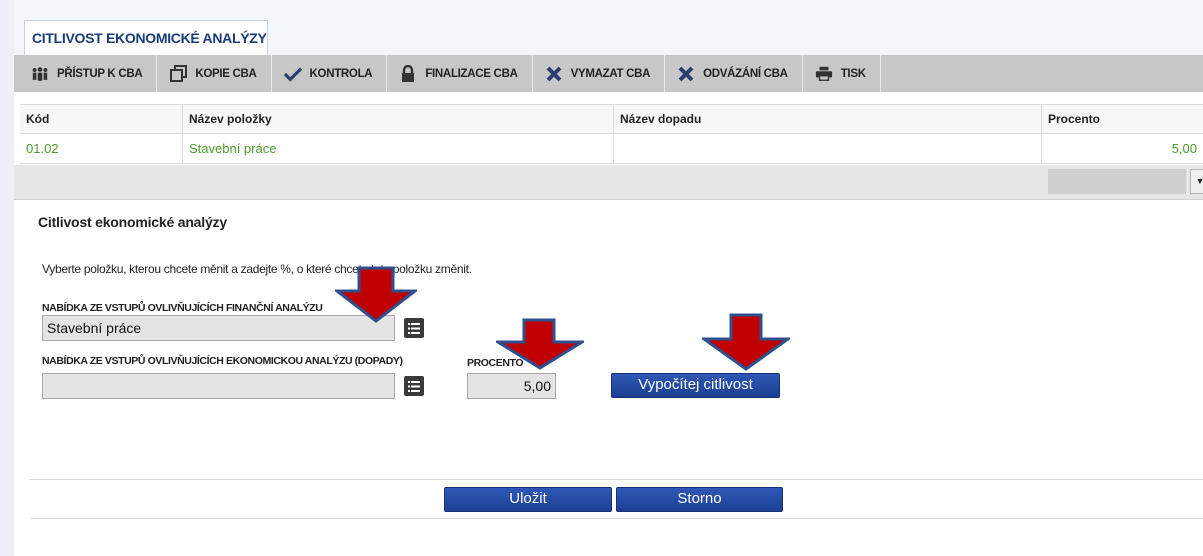 The width and height of the screenshot is (1203, 556). Describe the element at coordinates (828, 148) in the screenshot. I see `cell-dopad` at that location.